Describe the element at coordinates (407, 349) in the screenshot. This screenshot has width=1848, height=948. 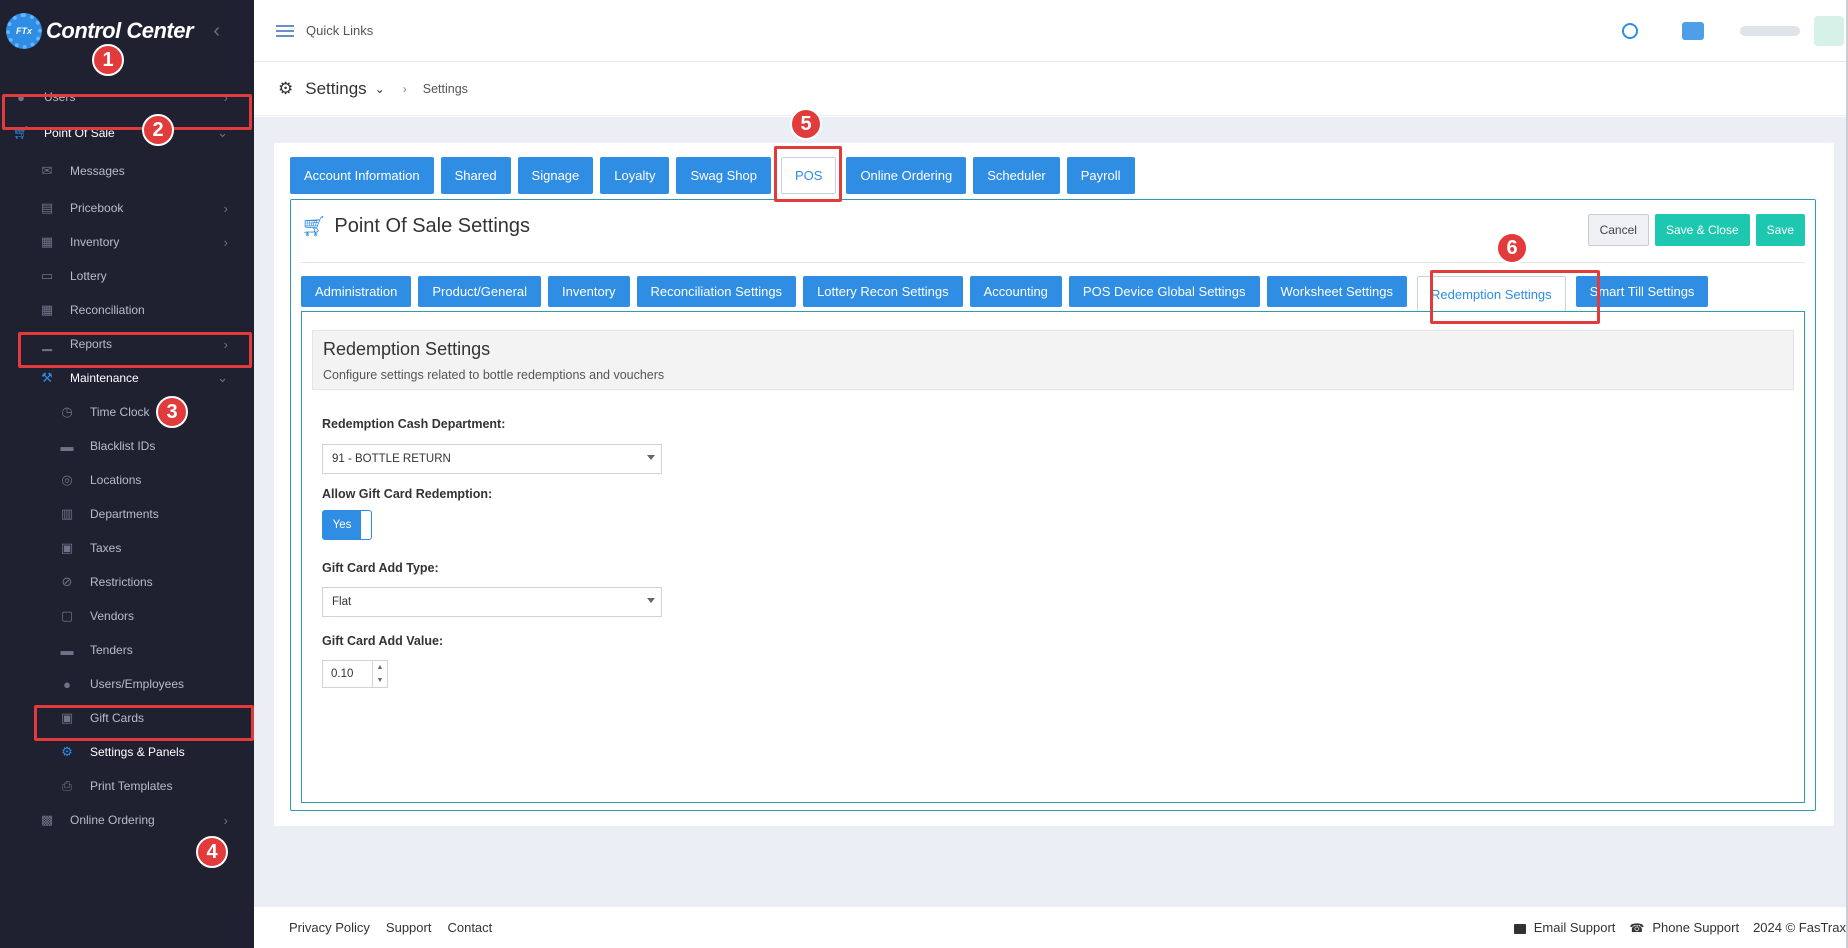
I see `redemption-title: Redemption Settings` at that location.